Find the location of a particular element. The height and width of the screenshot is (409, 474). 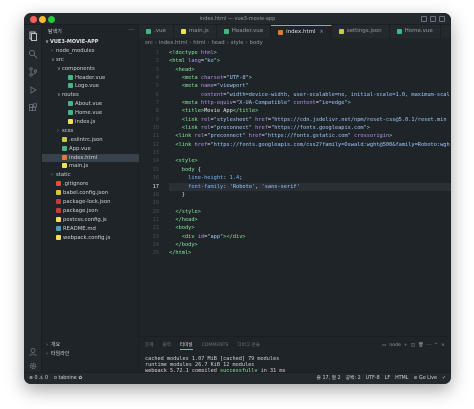

tree-item-babel-config-json: babel.config.json is located at coordinates (90, 193).